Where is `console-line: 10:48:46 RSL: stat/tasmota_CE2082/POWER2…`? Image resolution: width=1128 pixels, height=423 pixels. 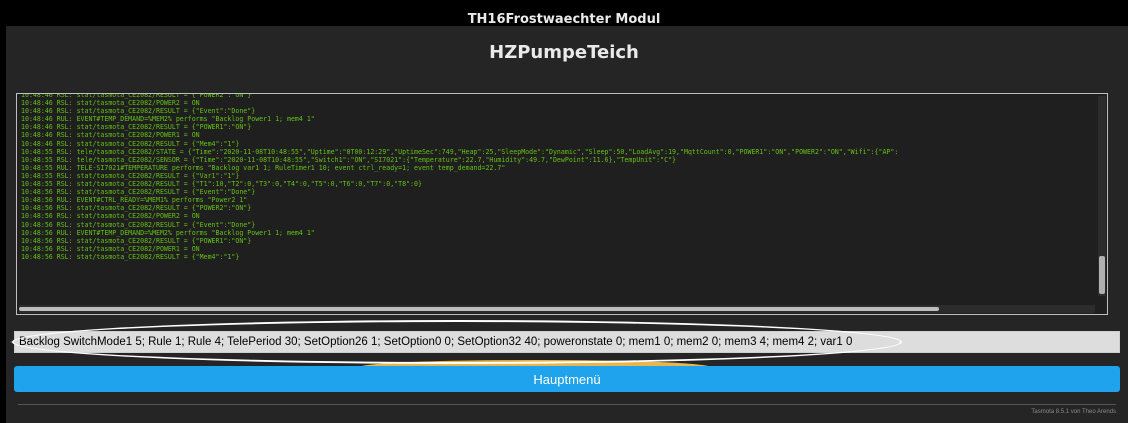
console-line: 10:48:46 RSL: stat/tasmota_CE2082/POWER2… is located at coordinates (110, 103).